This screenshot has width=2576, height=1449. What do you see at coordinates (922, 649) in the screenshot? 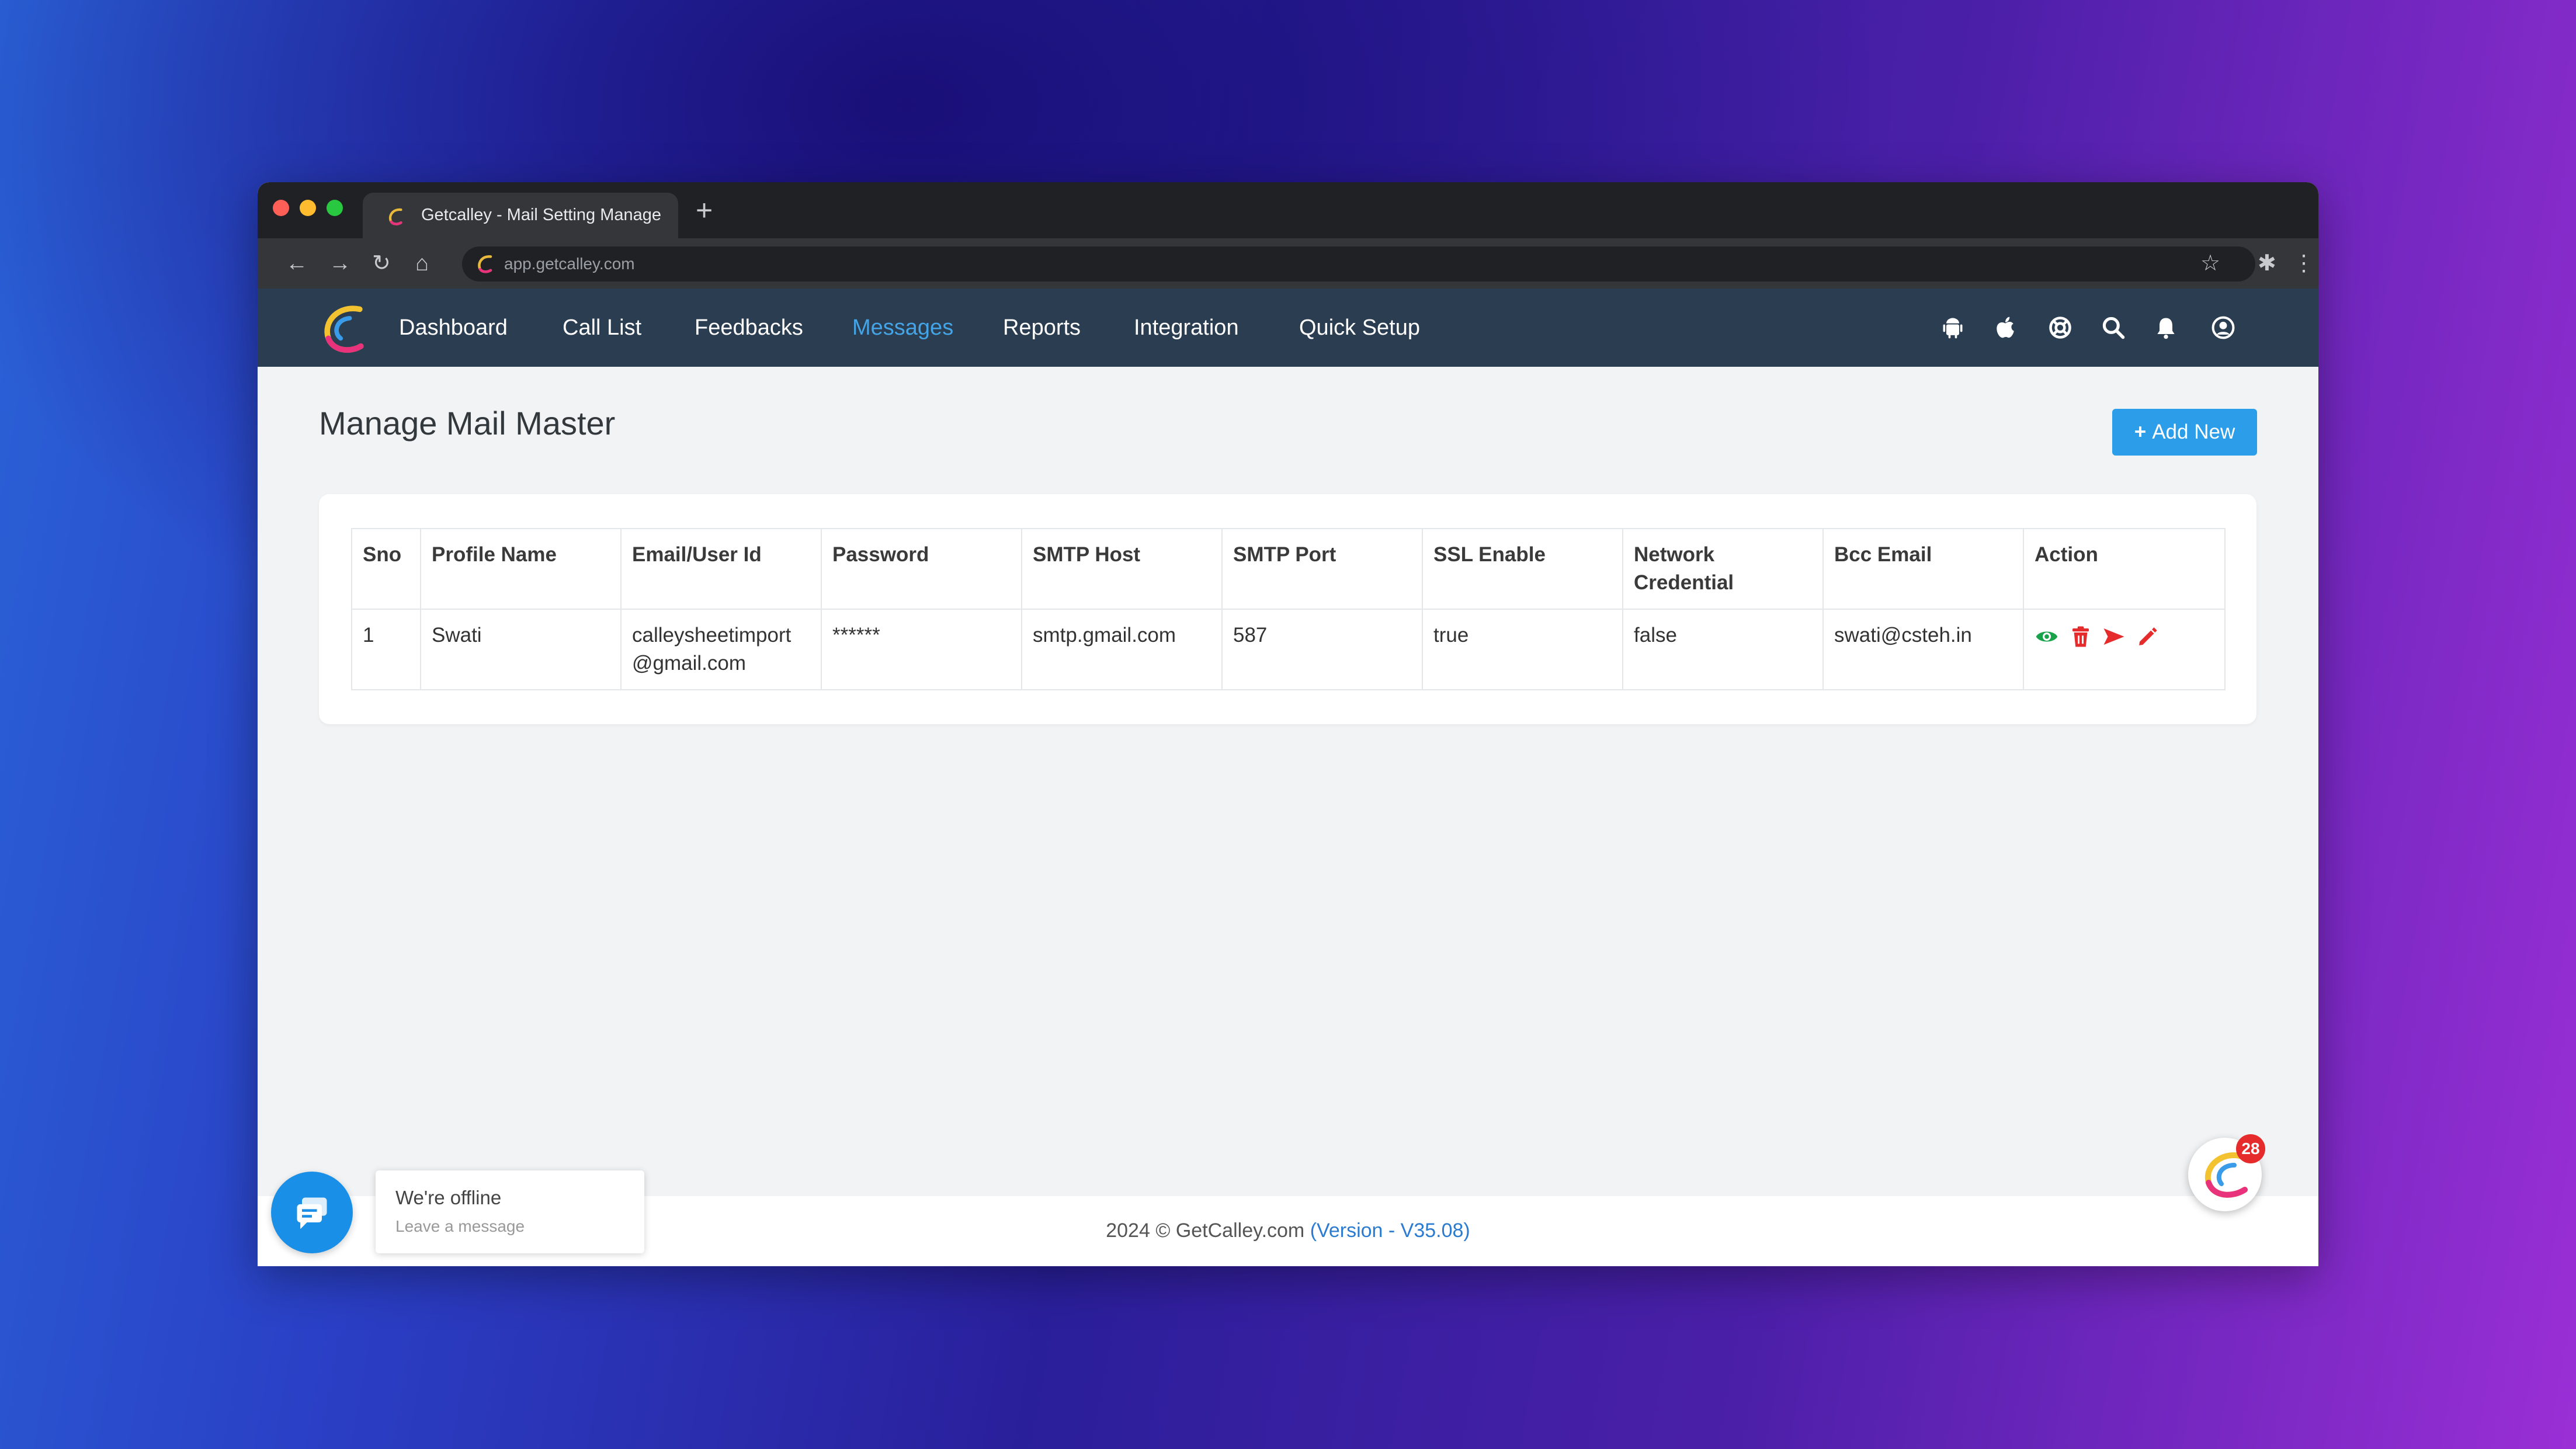
I see `cell-password: ******` at bounding box center [922, 649].